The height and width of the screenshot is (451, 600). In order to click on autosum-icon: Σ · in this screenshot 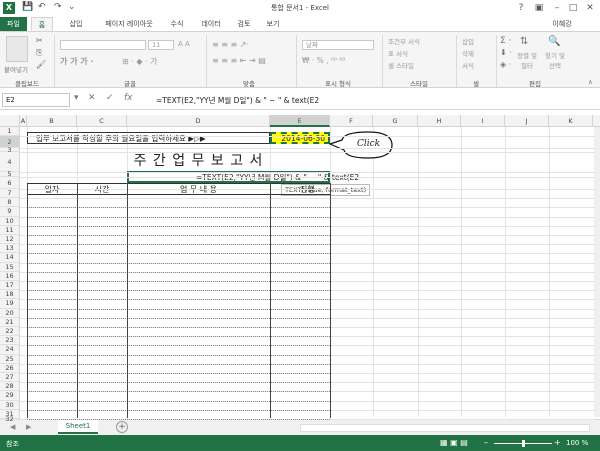, I will do `click(505, 41)`.